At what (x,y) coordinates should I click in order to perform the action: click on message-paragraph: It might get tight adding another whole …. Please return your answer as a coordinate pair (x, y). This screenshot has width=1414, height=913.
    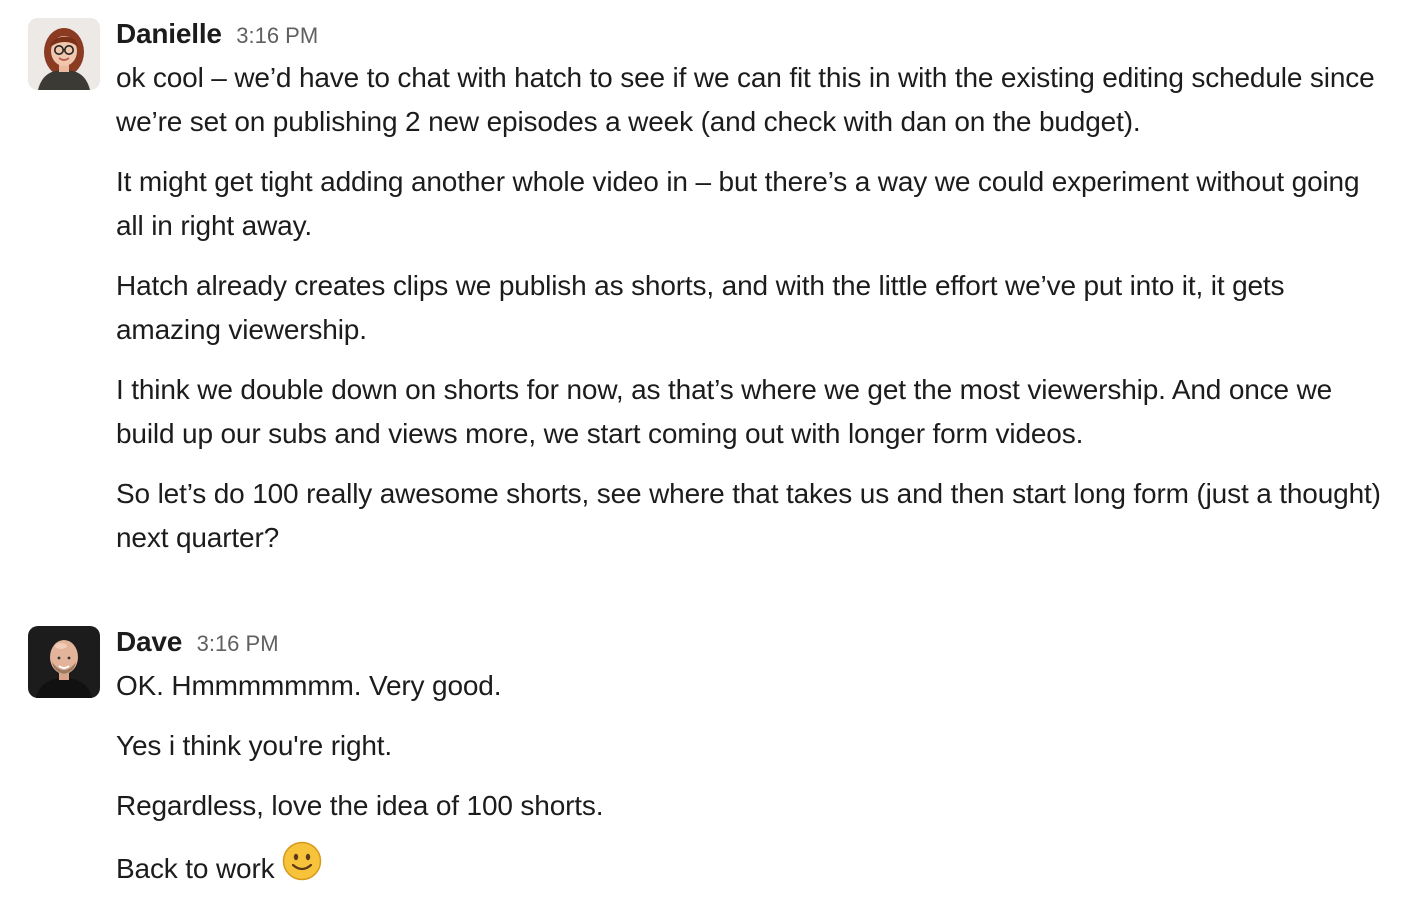
    Looking at the image, I should click on (738, 203).